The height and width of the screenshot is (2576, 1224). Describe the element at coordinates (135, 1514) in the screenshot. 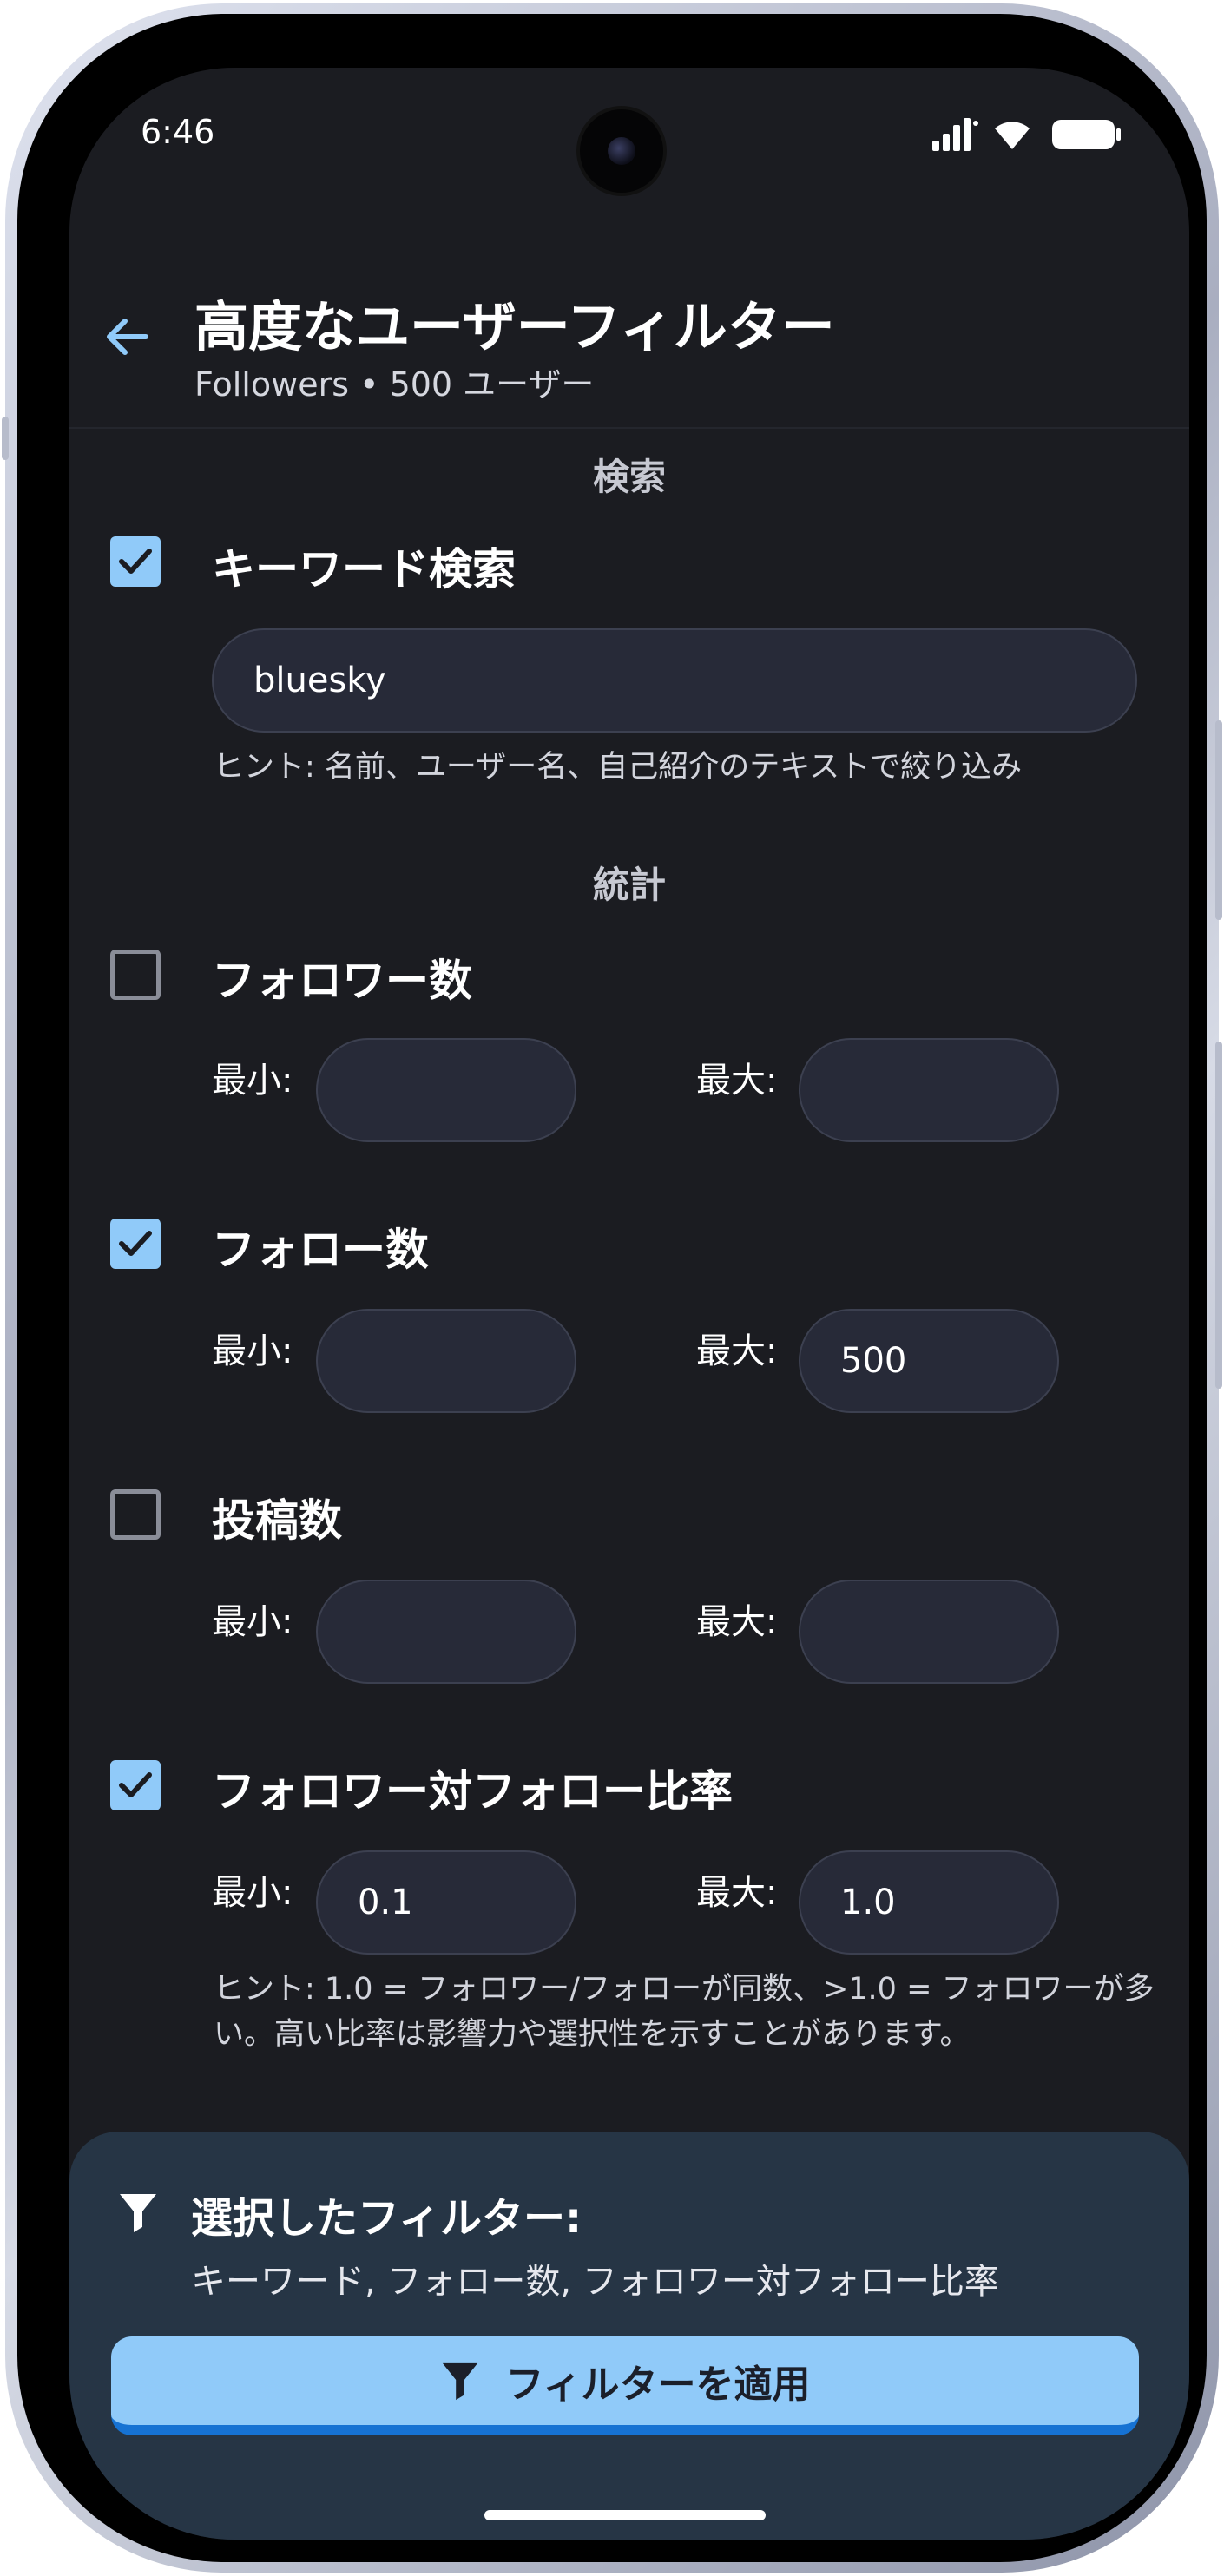

I see `posts-checkbox` at that location.